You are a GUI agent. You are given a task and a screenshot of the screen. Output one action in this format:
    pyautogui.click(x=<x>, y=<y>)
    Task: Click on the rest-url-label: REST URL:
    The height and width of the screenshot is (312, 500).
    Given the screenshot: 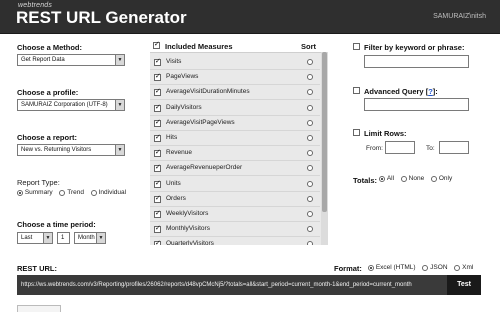 What is the action you would take?
    pyautogui.click(x=37, y=268)
    